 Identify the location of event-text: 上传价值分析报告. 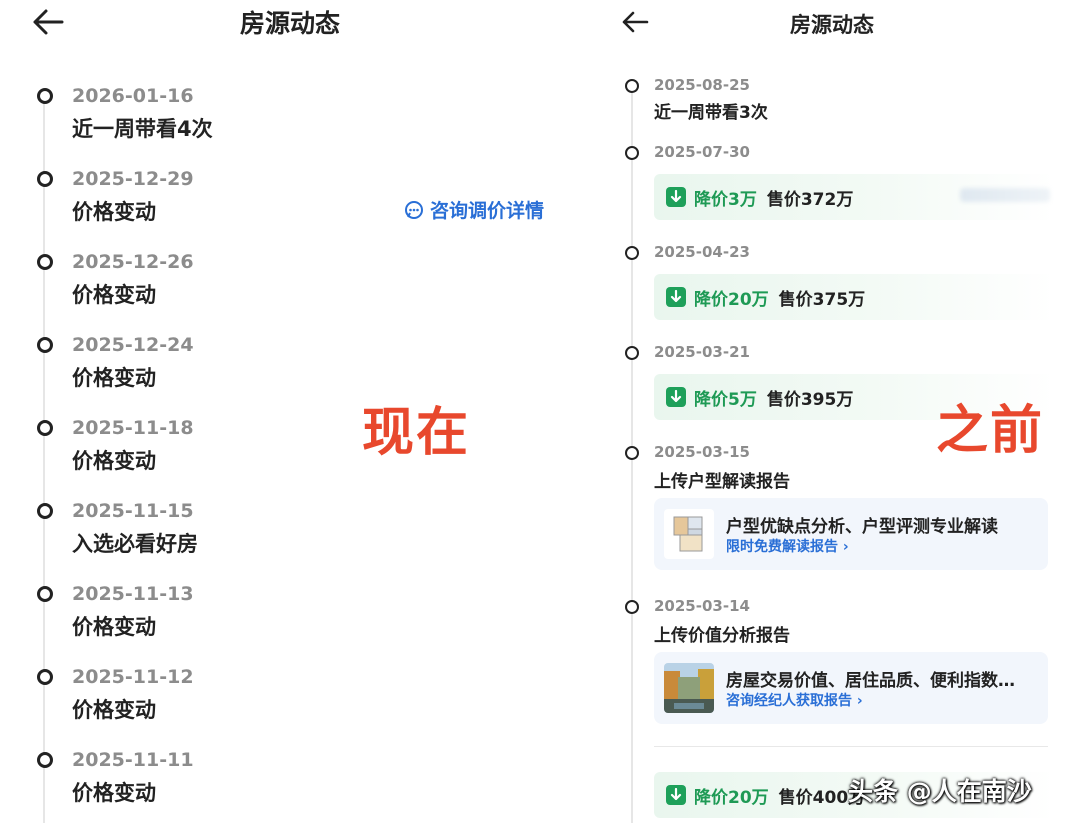
(722, 636).